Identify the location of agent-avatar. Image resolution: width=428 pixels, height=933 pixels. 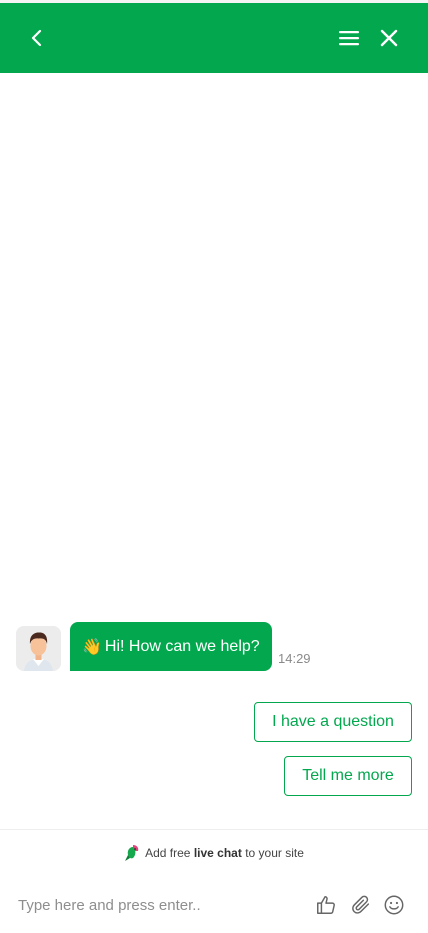
(38, 648).